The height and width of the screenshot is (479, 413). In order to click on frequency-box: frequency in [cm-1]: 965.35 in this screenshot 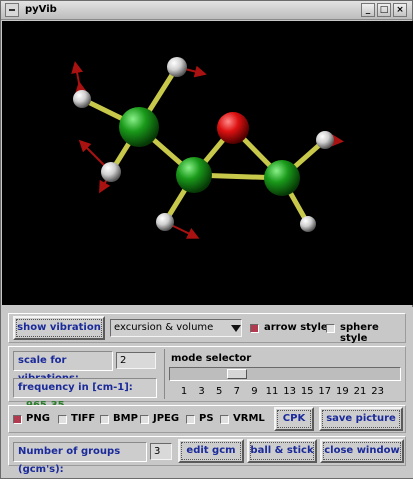, I will do `click(85, 394)`.